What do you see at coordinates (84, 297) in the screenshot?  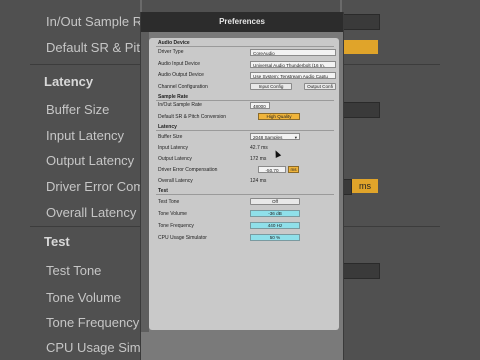 I see `bg-label-tone-volume: Tone Volume` at bounding box center [84, 297].